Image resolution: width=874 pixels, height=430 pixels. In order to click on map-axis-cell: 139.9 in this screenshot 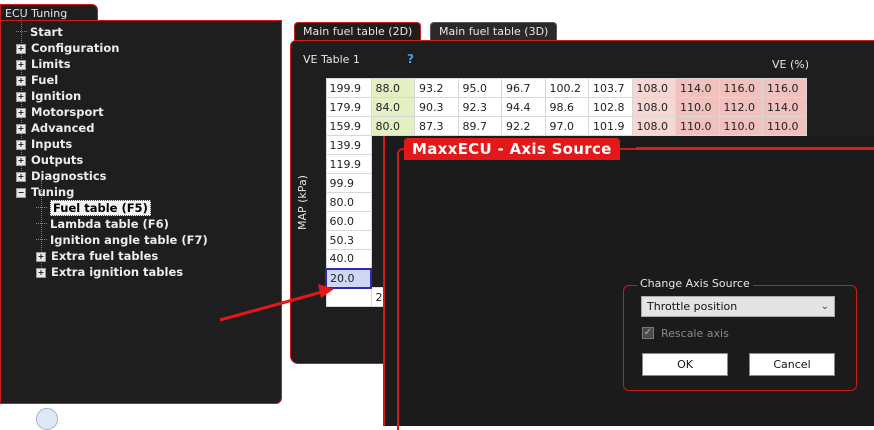, I will do `click(348, 145)`.